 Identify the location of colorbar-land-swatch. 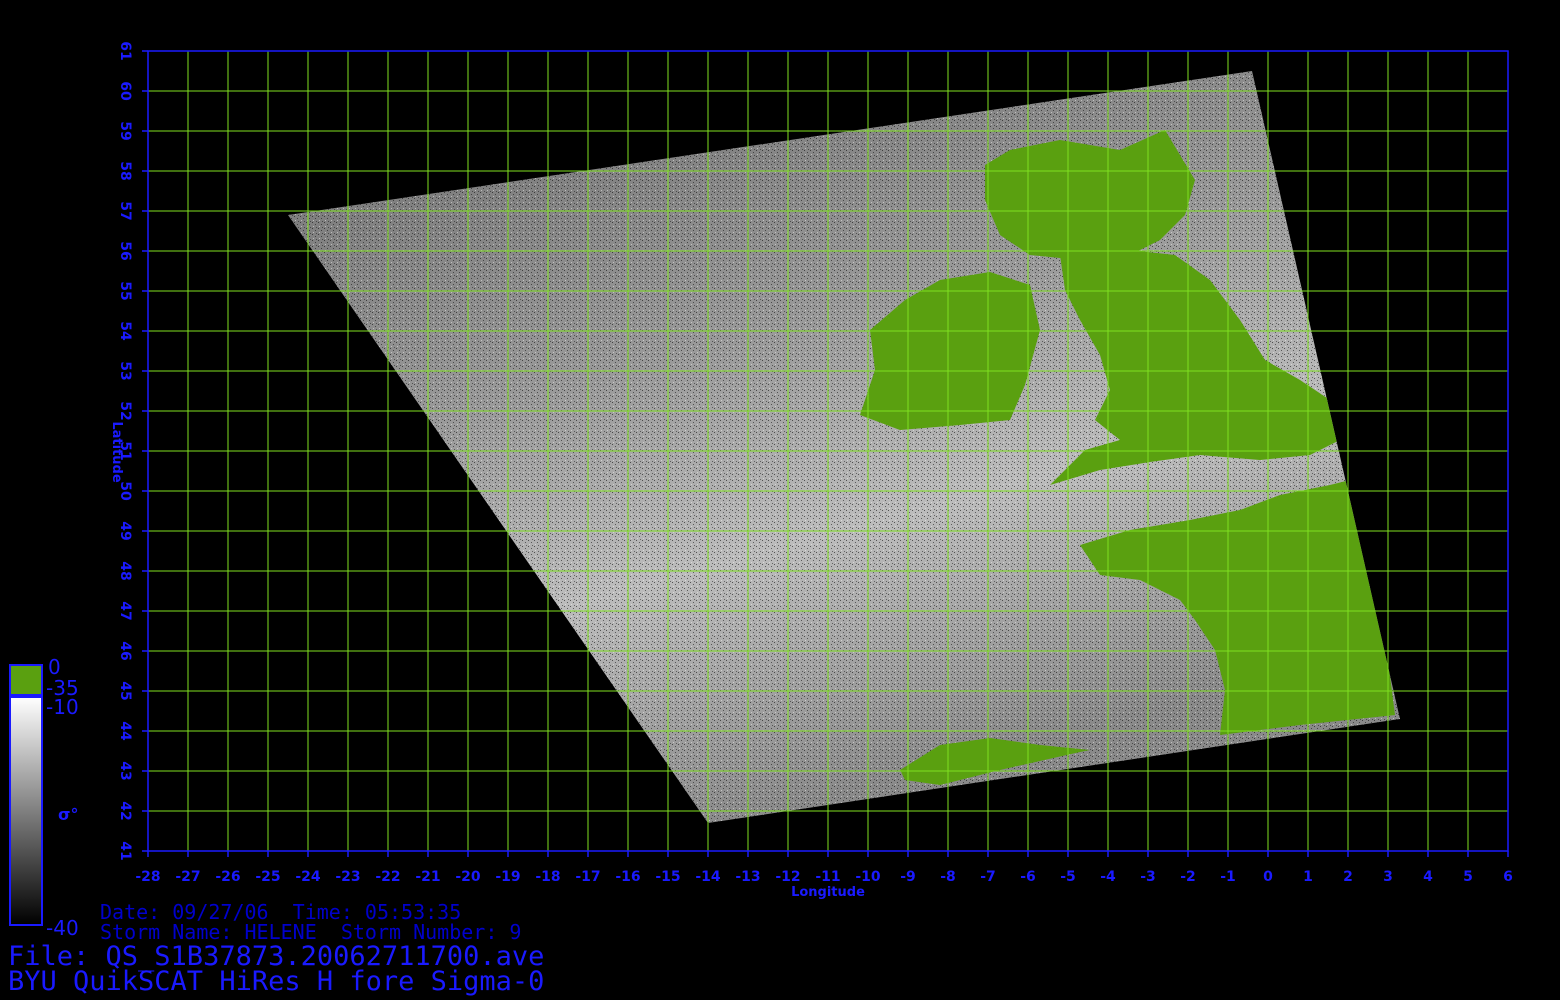
(26, 680).